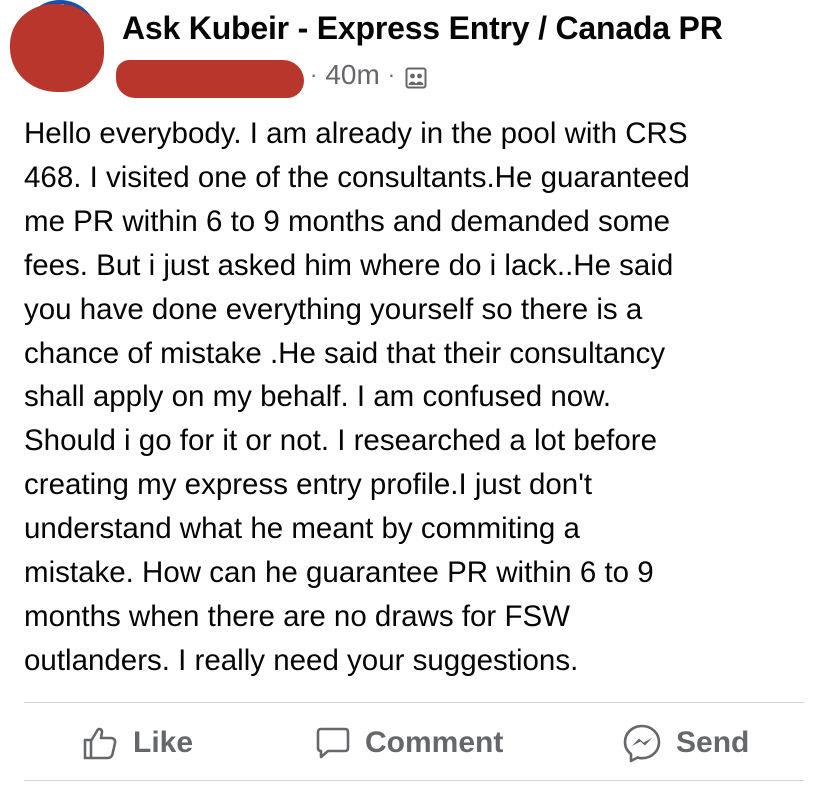 The image size is (828, 786). I want to click on group-name: Ask Kubeir - Express Entry / Canada PR, so click(422, 28).